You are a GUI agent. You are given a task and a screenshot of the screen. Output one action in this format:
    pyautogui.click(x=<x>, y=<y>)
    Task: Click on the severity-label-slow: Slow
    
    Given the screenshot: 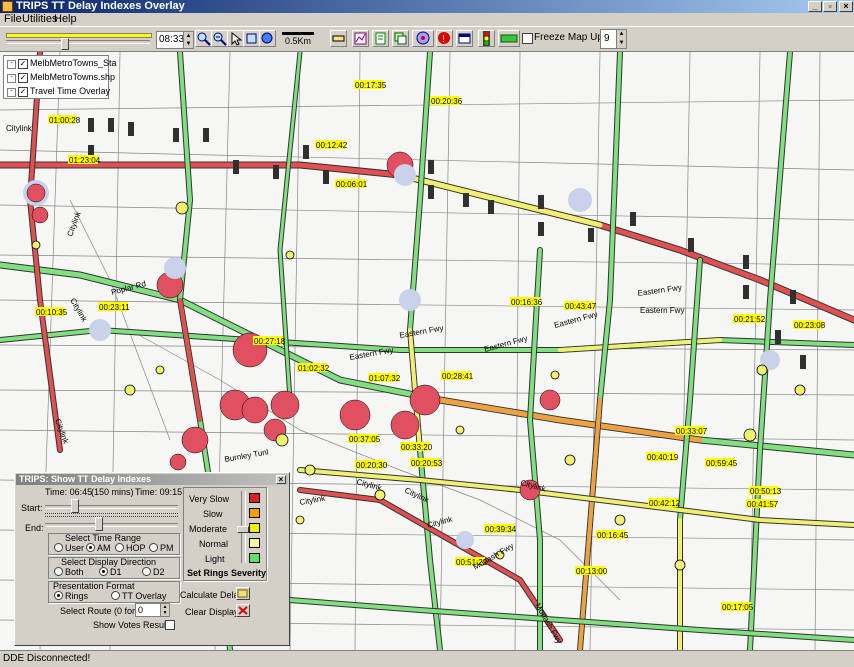 What is the action you would take?
    pyautogui.click(x=213, y=514)
    